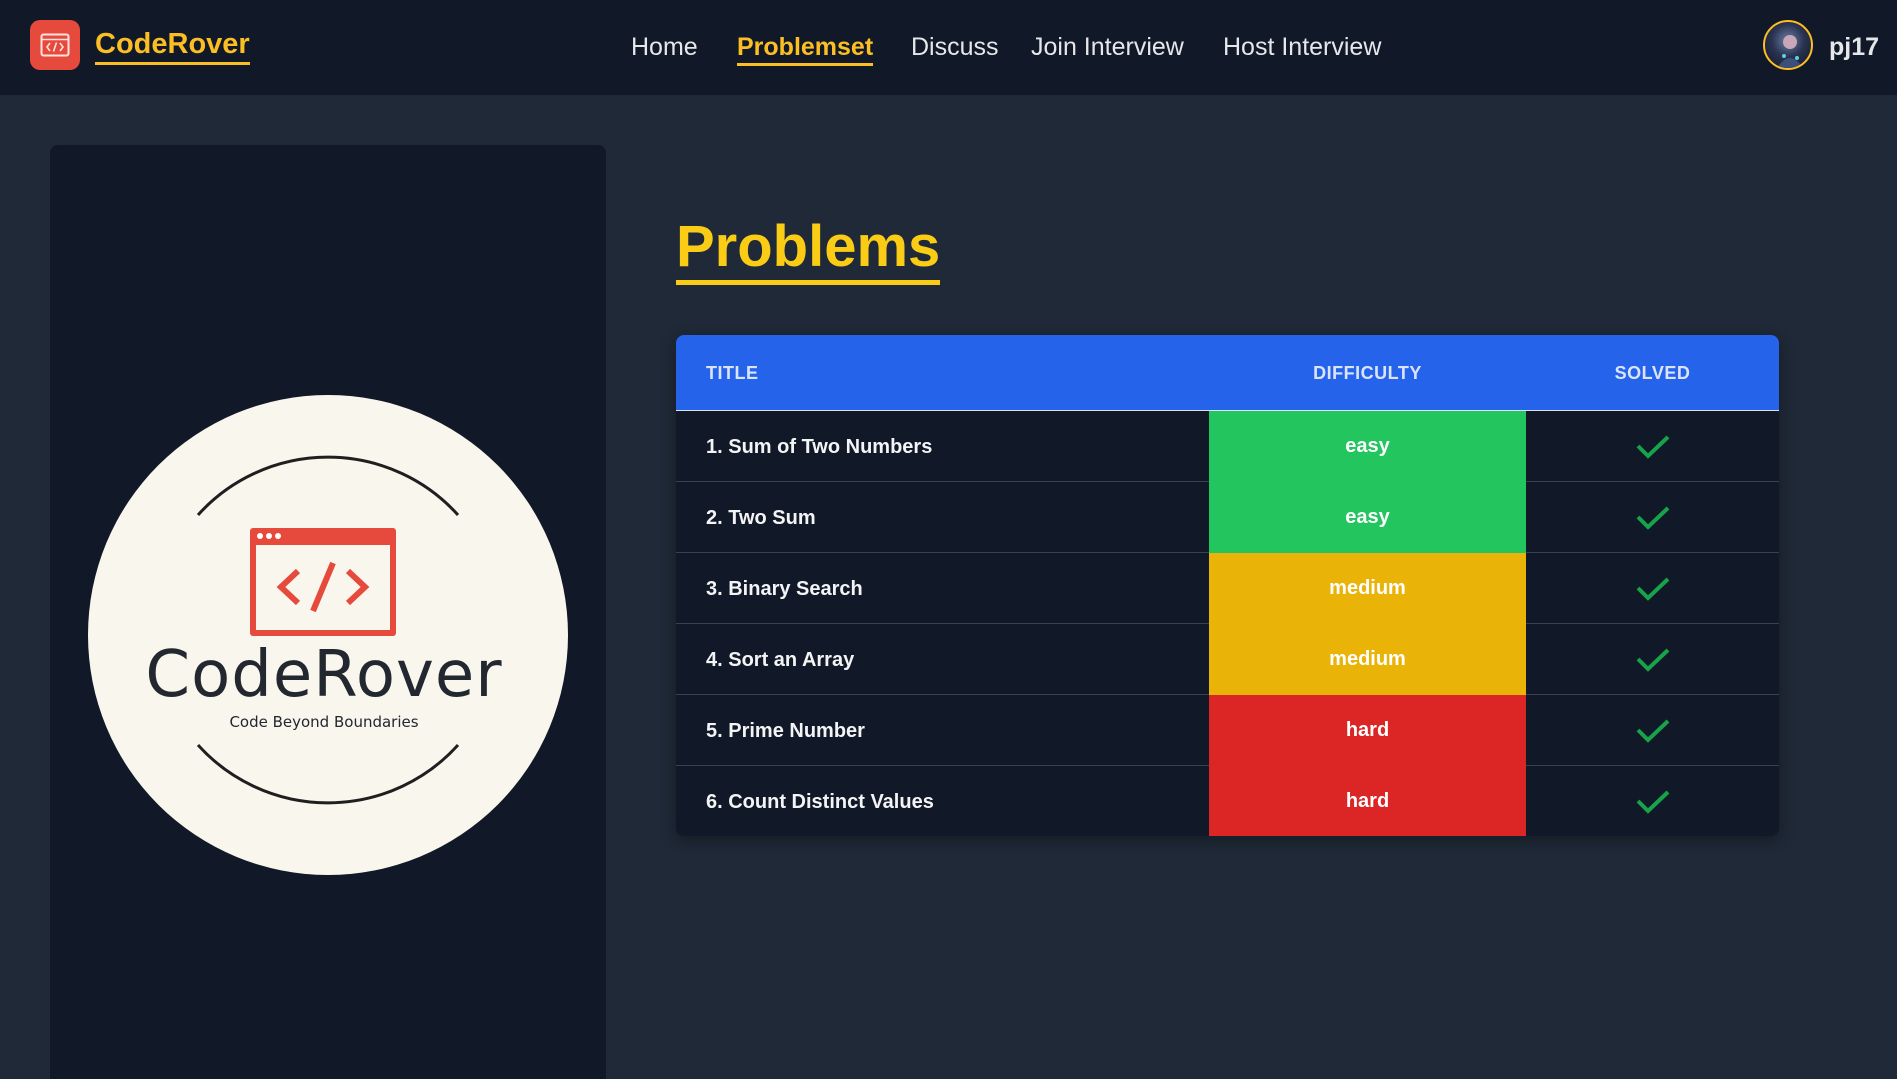 The width and height of the screenshot is (1897, 1079). I want to click on table-header: TITLE DIFFICULTY SOLVED, so click(1227, 373).